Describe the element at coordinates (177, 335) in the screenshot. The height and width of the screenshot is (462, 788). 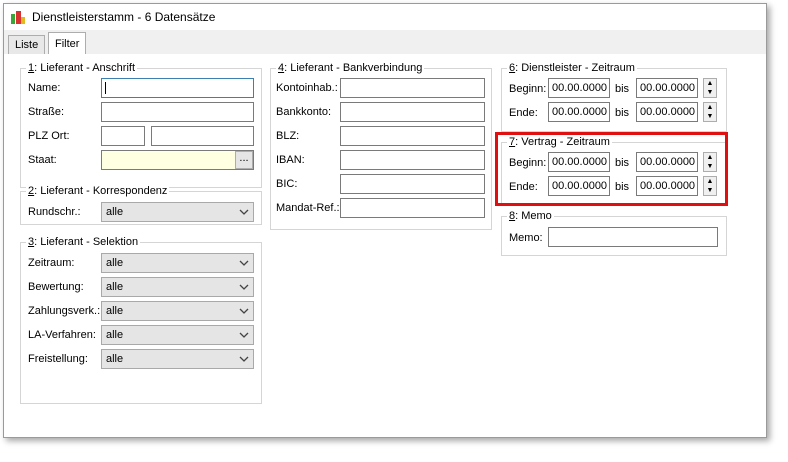
I see `la-verfahren-select: alle` at that location.